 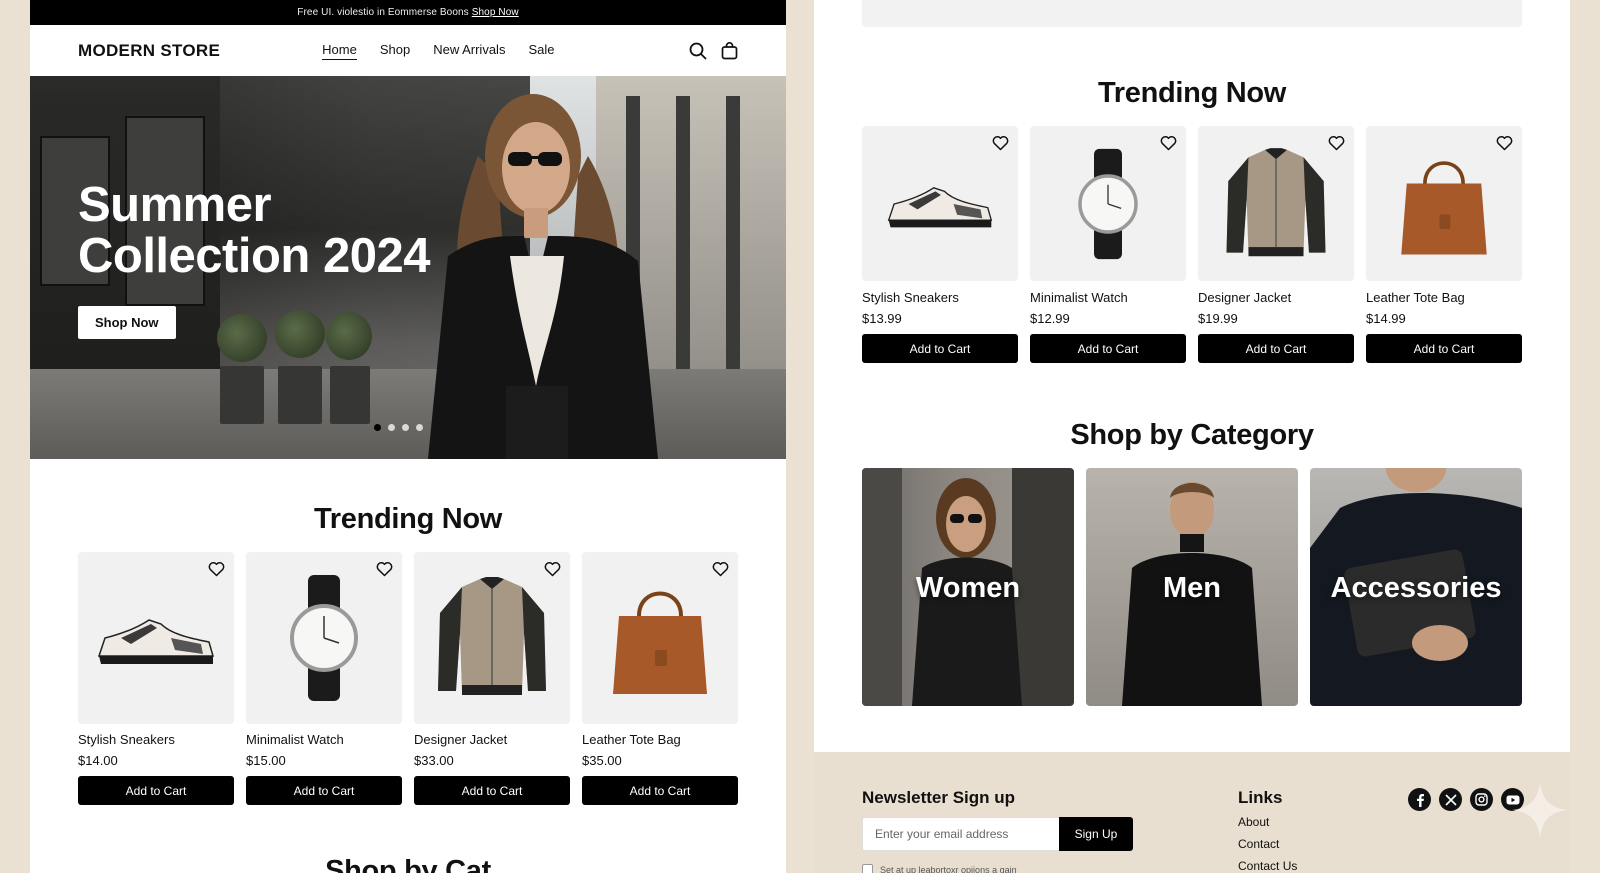 I want to click on store-logo: MODERN STORE, so click(x=149, y=51).